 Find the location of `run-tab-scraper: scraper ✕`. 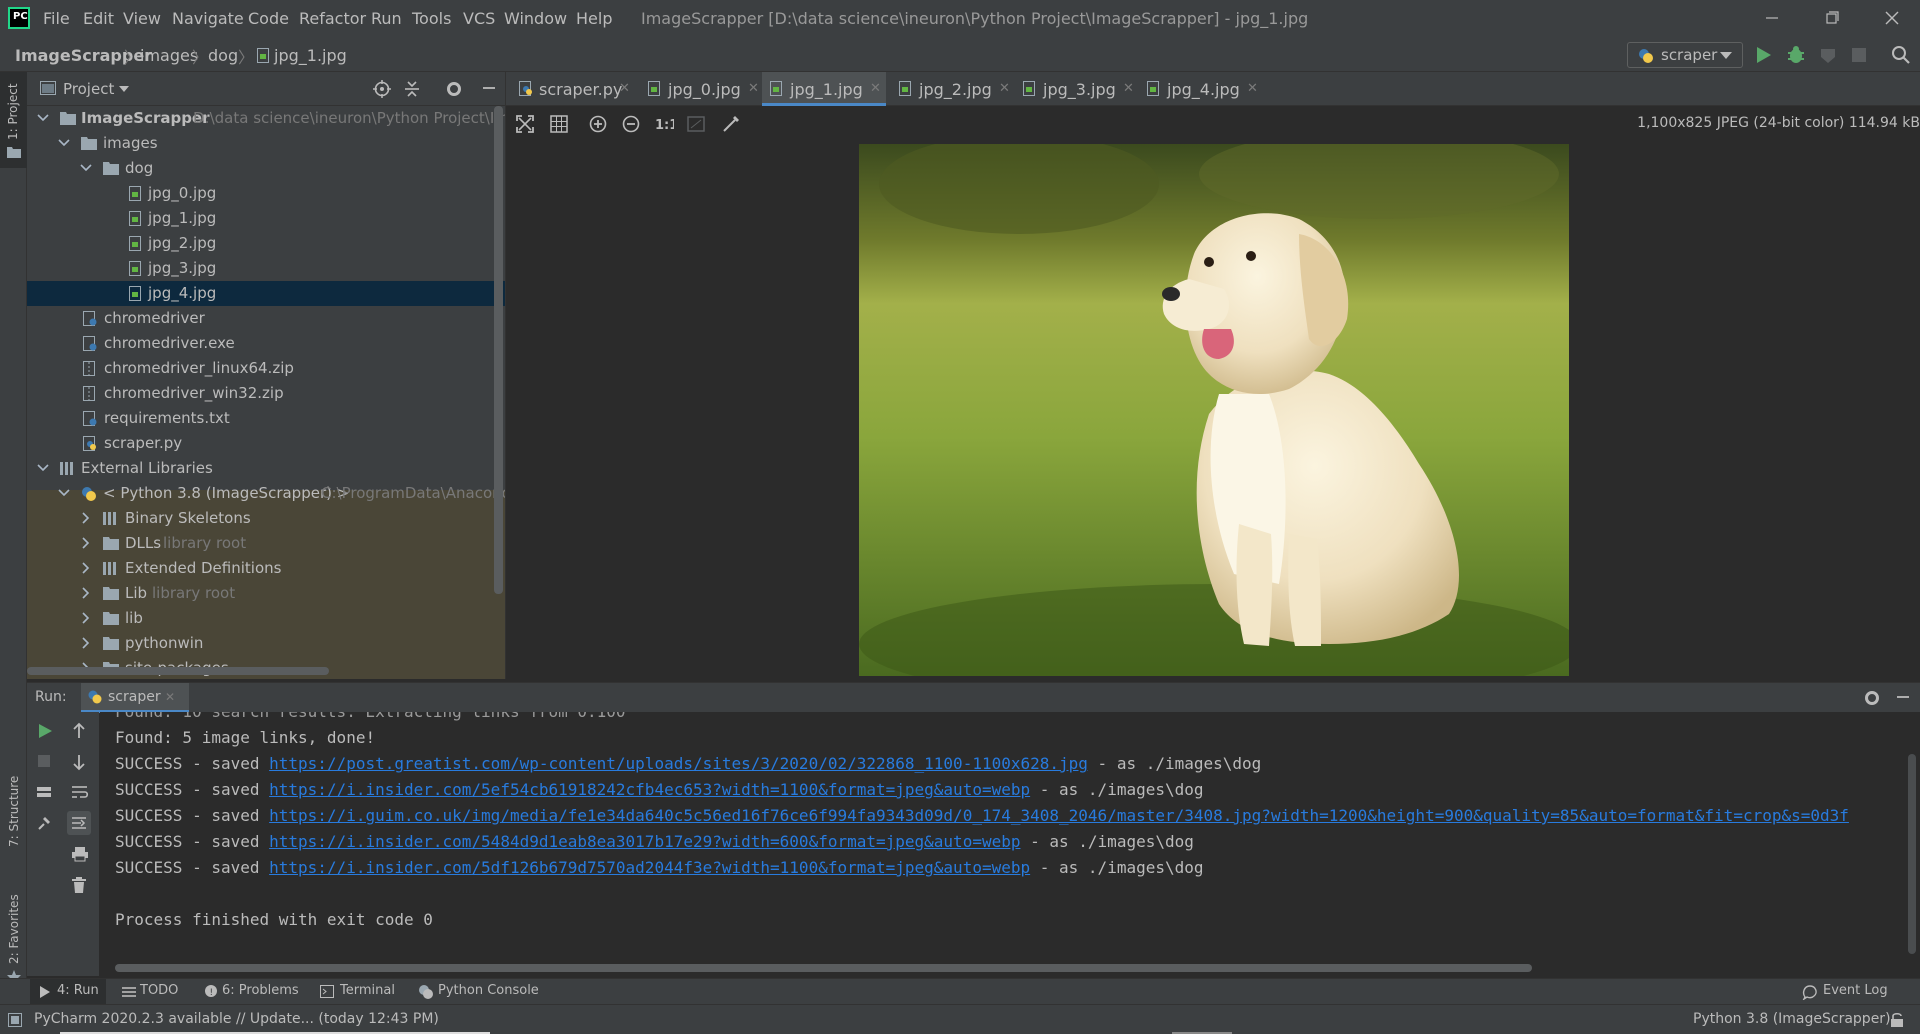

run-tab-scraper: scraper ✕ is located at coordinates (135, 698).